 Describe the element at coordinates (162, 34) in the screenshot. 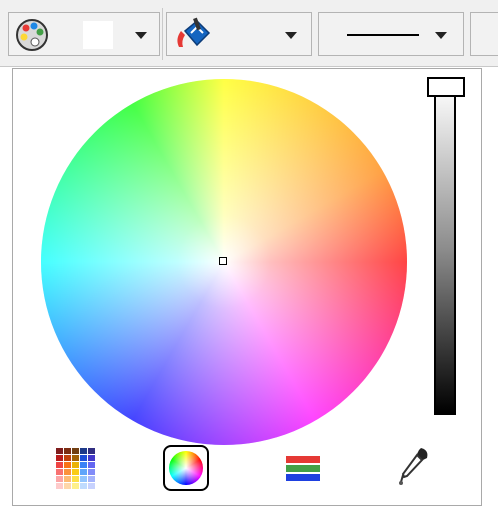

I see `toolbar-divider` at that location.